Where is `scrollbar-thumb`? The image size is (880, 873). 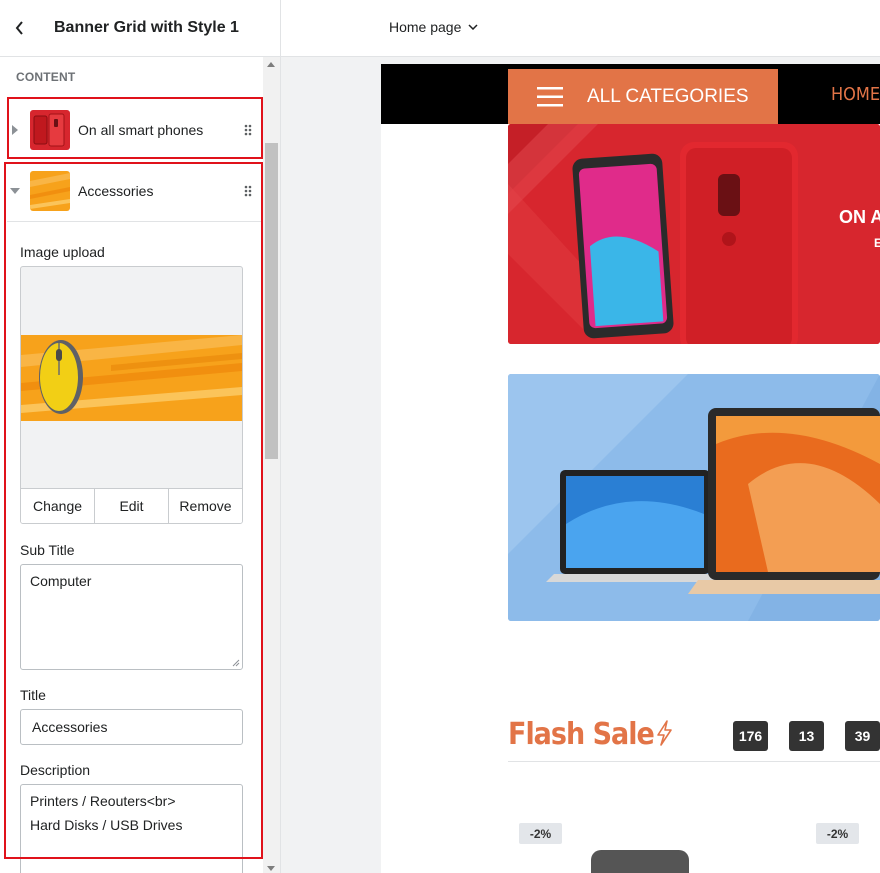
scrollbar-thumb is located at coordinates (271, 301).